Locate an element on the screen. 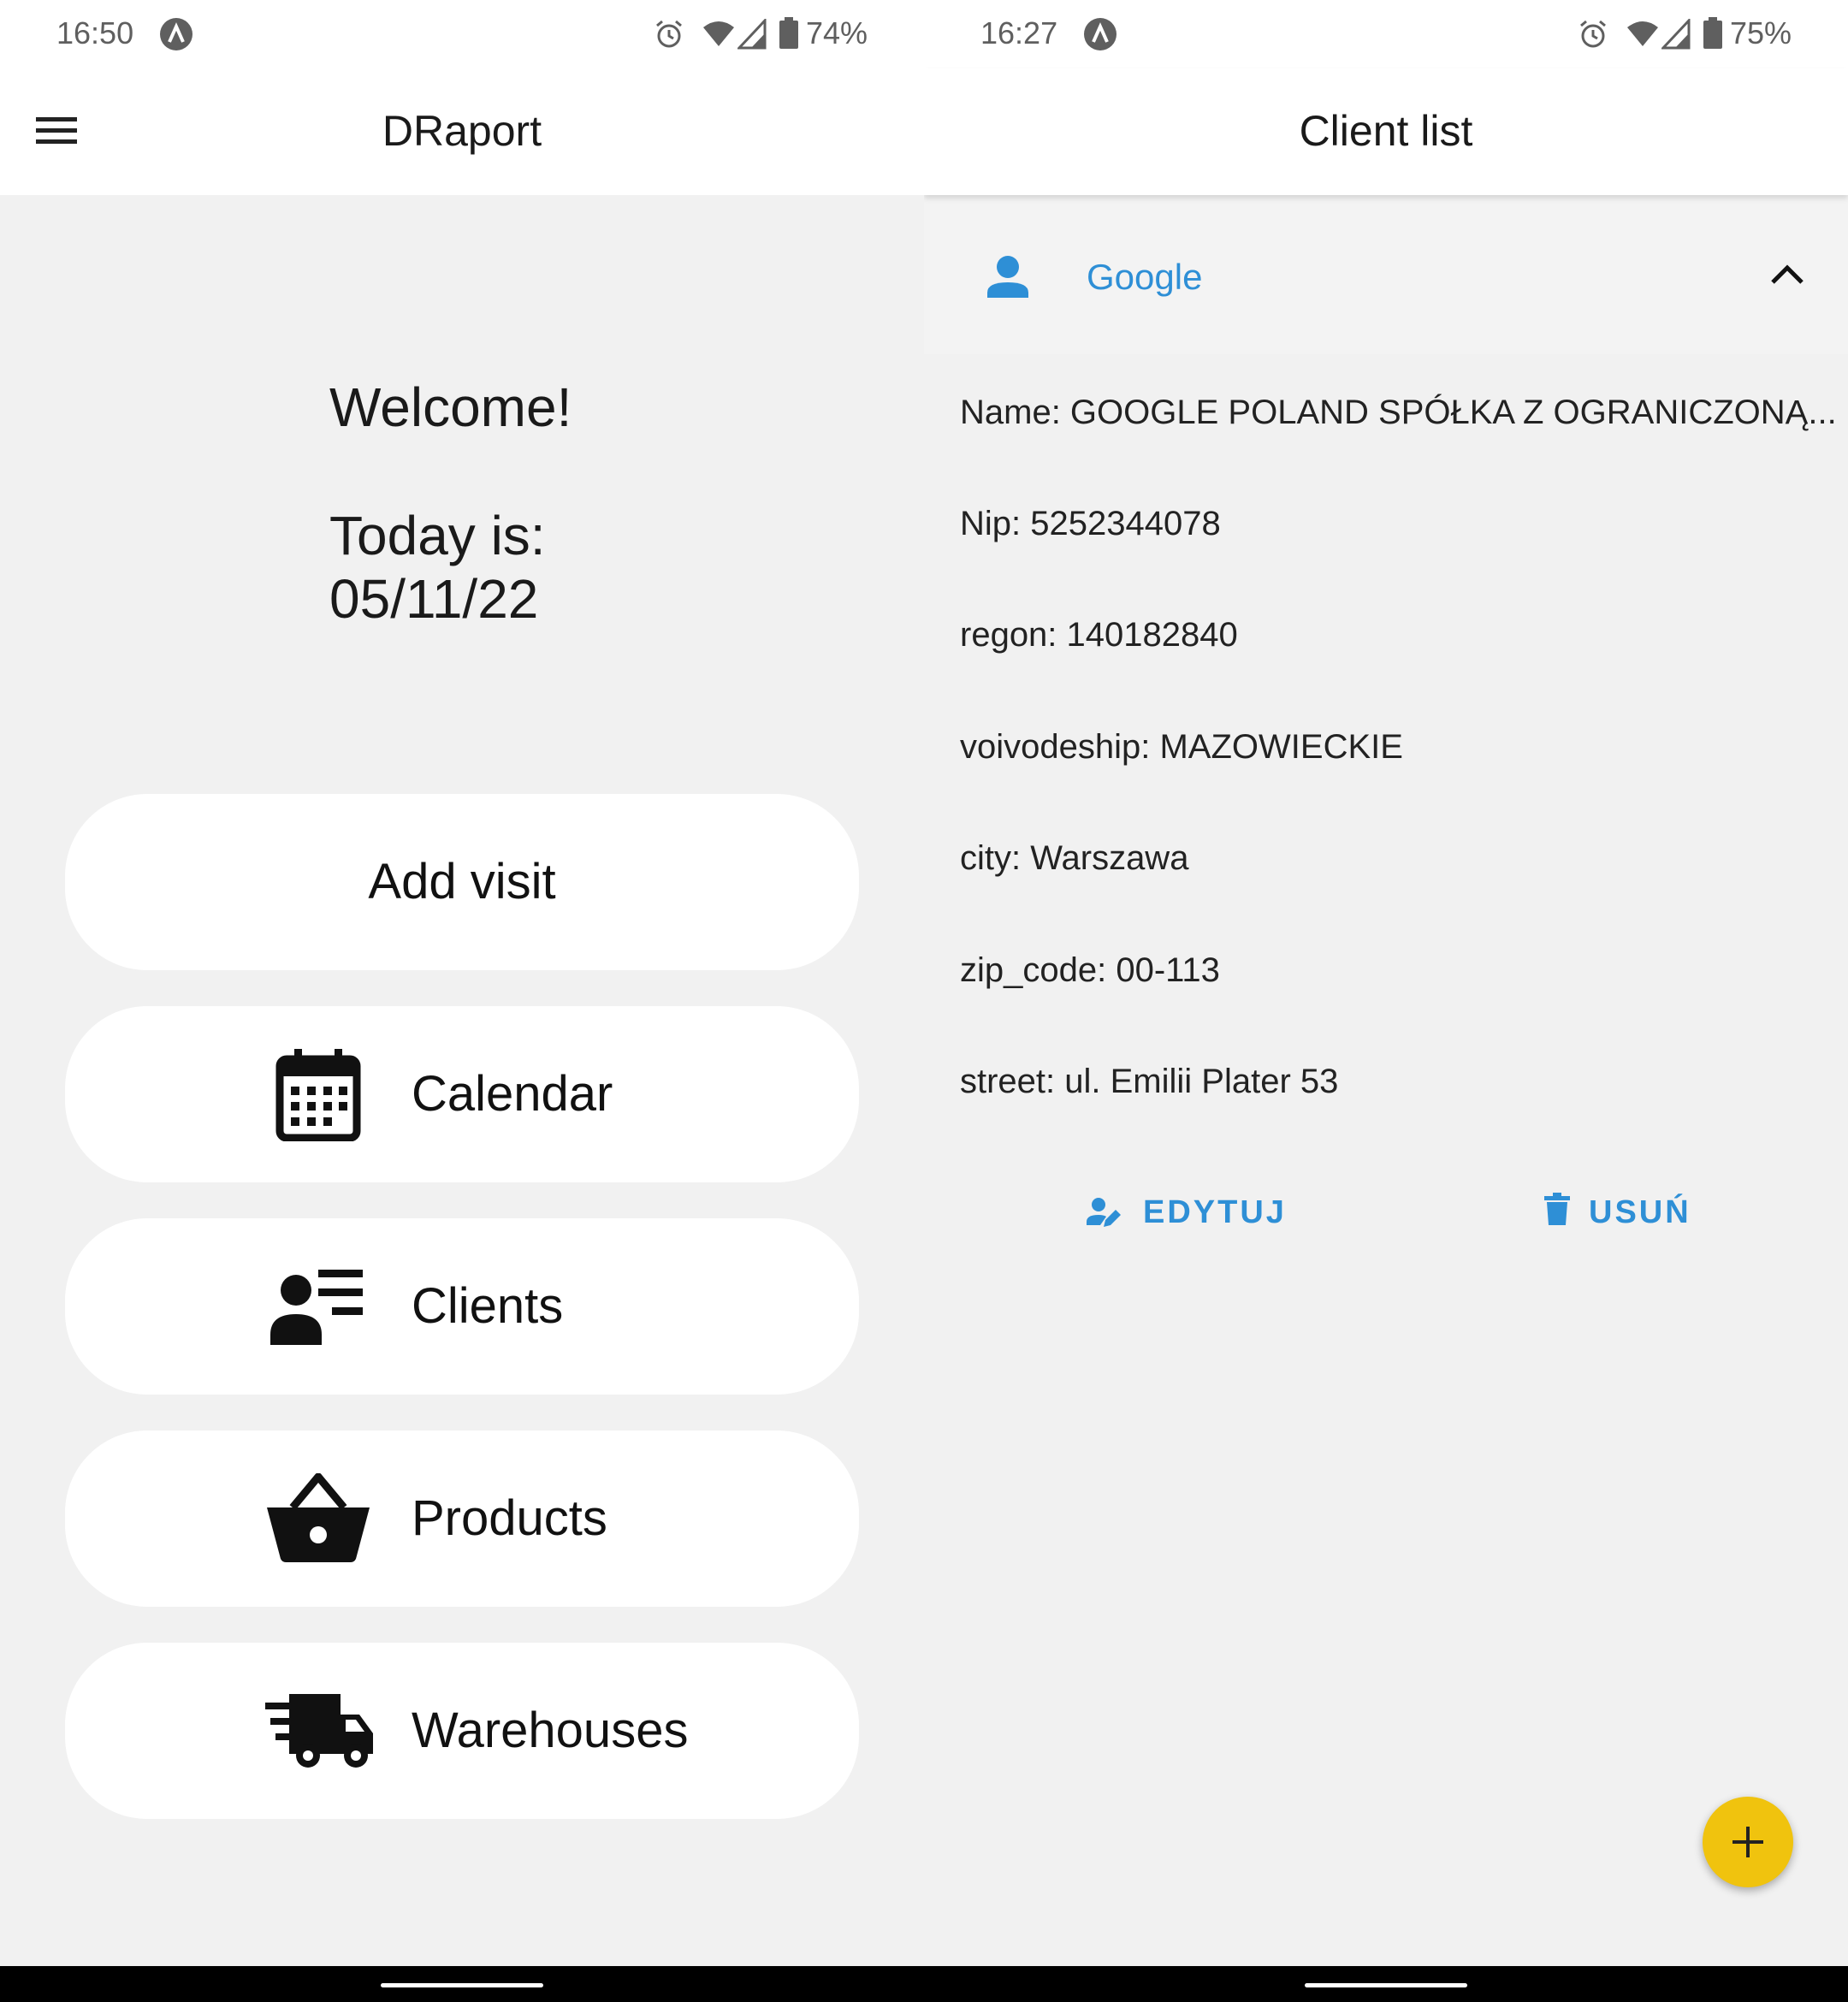 The height and width of the screenshot is (2002, 1848). delivery-truck-icon is located at coordinates (319, 1731).